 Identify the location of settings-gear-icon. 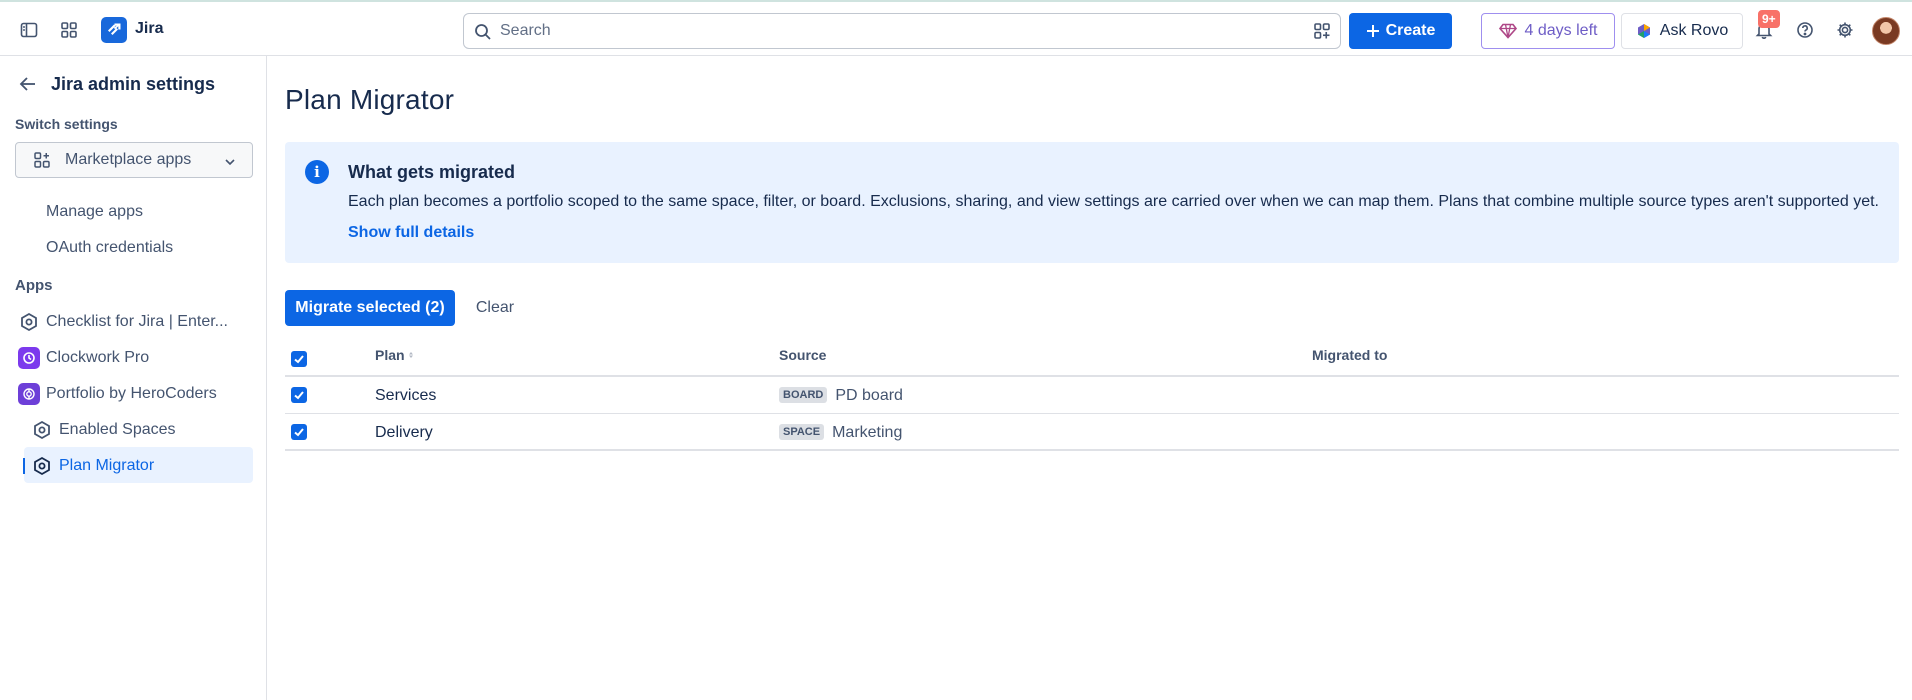
(1845, 30).